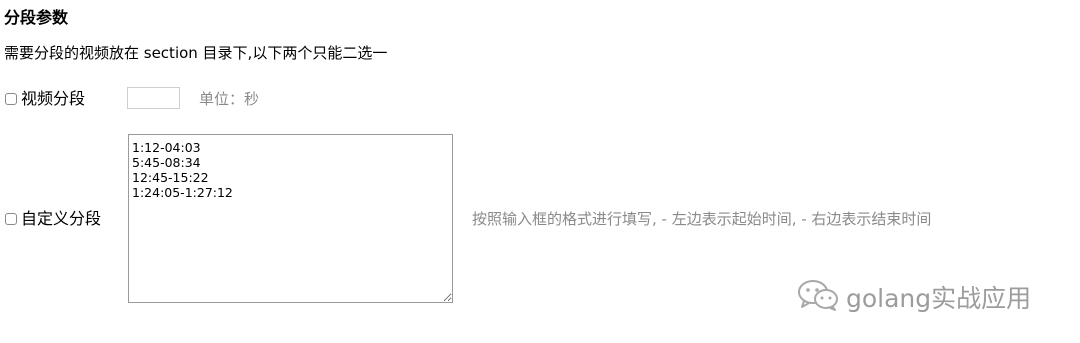 Image resolution: width=1080 pixels, height=343 pixels. Describe the element at coordinates (61, 218) in the screenshot. I see `custom-segment-label: 自定义分段` at that location.